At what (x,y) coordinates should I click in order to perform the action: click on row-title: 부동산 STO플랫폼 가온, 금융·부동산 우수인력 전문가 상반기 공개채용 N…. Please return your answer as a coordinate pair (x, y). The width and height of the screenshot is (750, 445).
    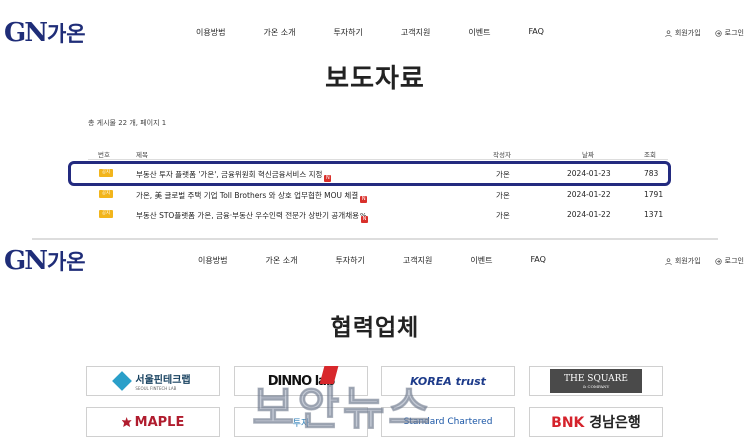
    Looking at the image, I should click on (252, 216).